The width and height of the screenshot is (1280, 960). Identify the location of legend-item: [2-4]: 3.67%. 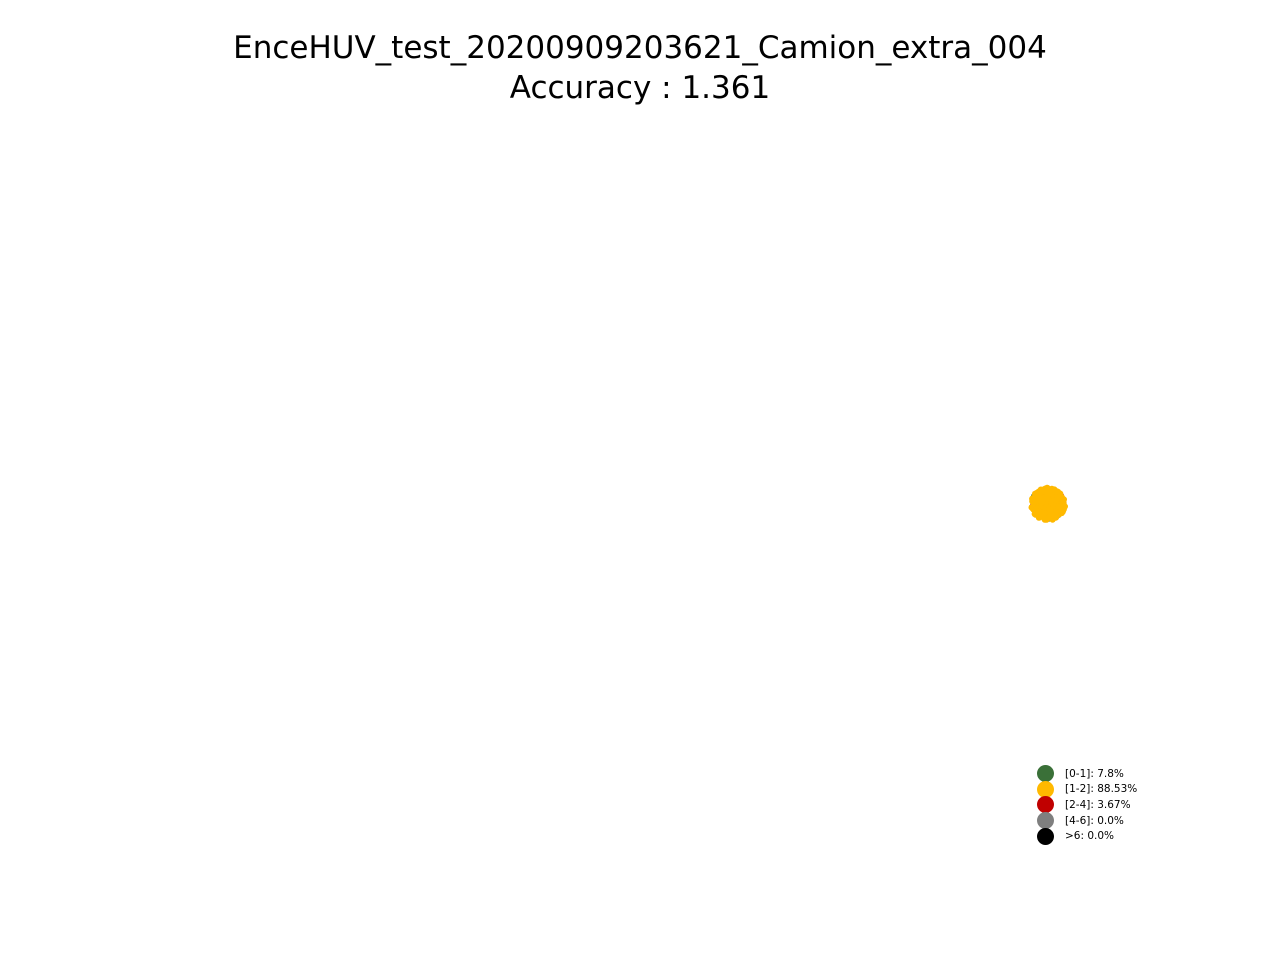
(1094, 805).